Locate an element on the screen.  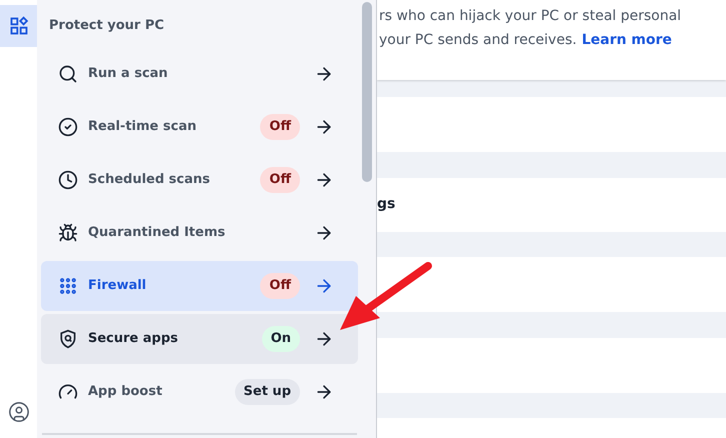
clock-icon is located at coordinates (68, 180).